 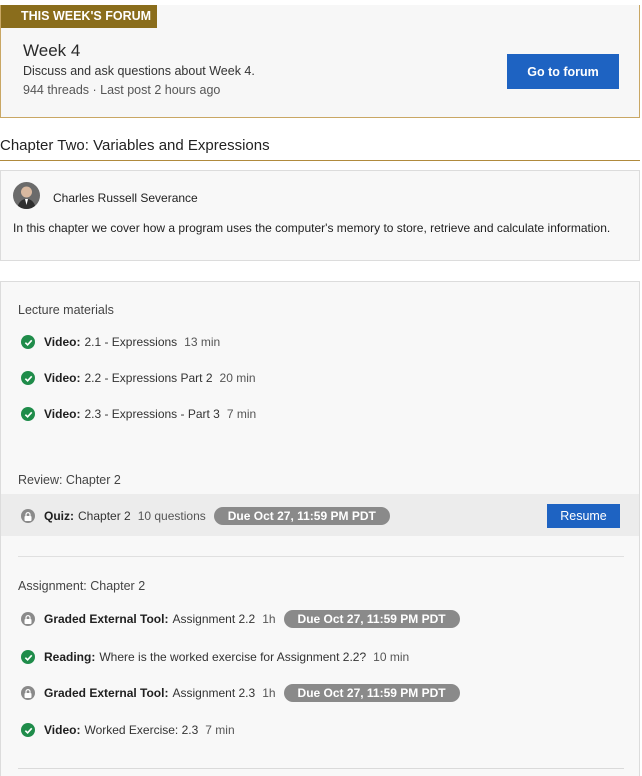 What do you see at coordinates (52, 50) in the screenshot?
I see `forum-title: Week 4` at bounding box center [52, 50].